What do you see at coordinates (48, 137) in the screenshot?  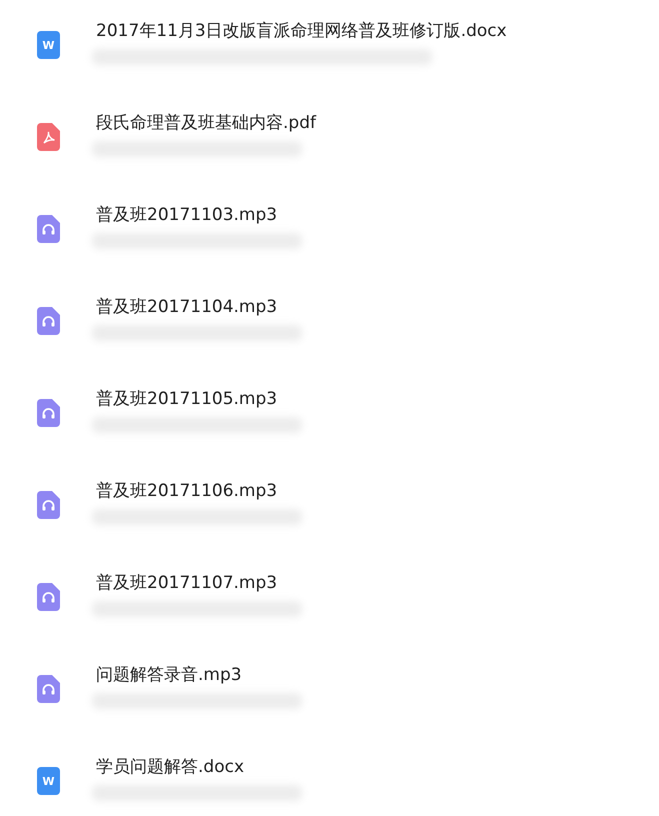 I see `pdf-document-icon` at bounding box center [48, 137].